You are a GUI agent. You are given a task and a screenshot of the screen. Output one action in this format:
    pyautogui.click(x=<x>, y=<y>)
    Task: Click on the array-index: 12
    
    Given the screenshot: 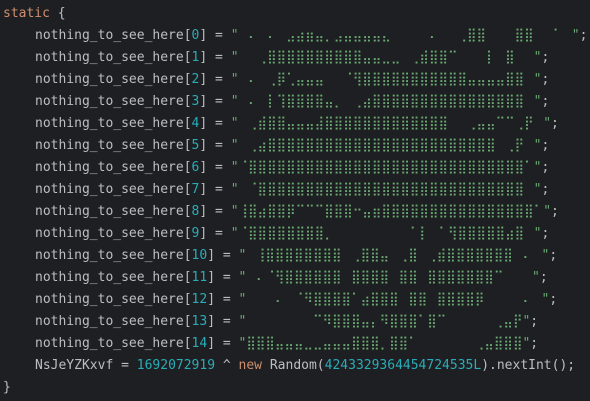 What is the action you would take?
    pyautogui.click(x=199, y=299)
    